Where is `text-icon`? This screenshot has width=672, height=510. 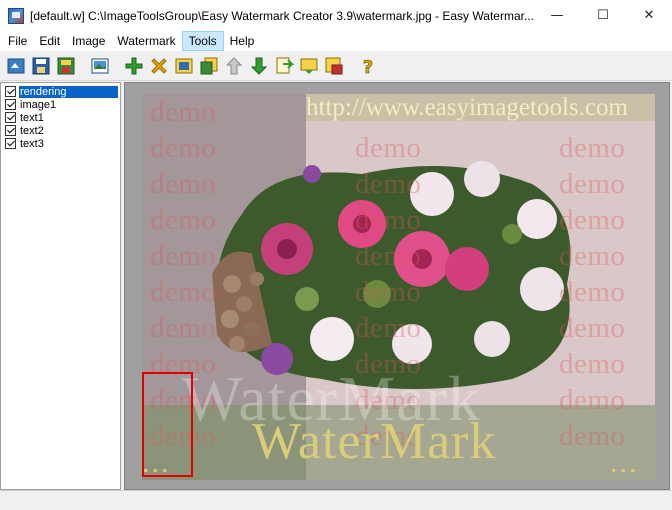 text-icon is located at coordinates (184, 65).